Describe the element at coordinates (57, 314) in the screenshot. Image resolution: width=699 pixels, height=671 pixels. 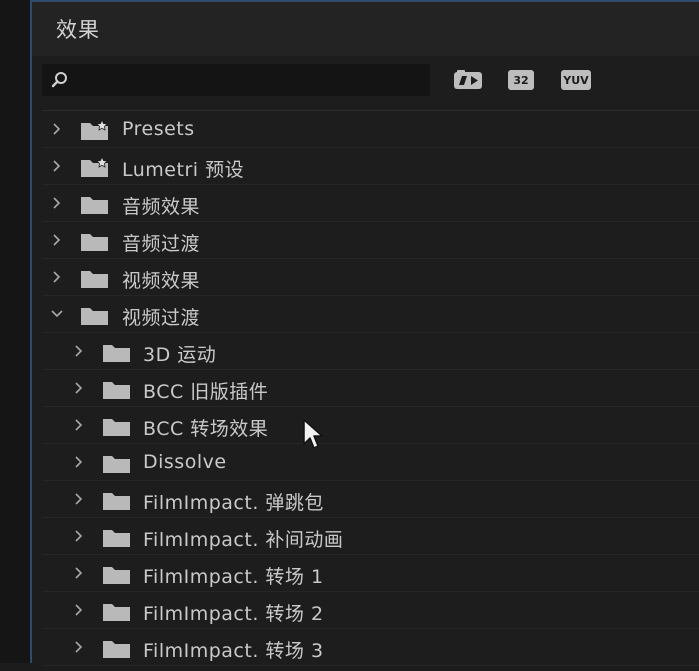
I see `chevron-down-icon` at that location.